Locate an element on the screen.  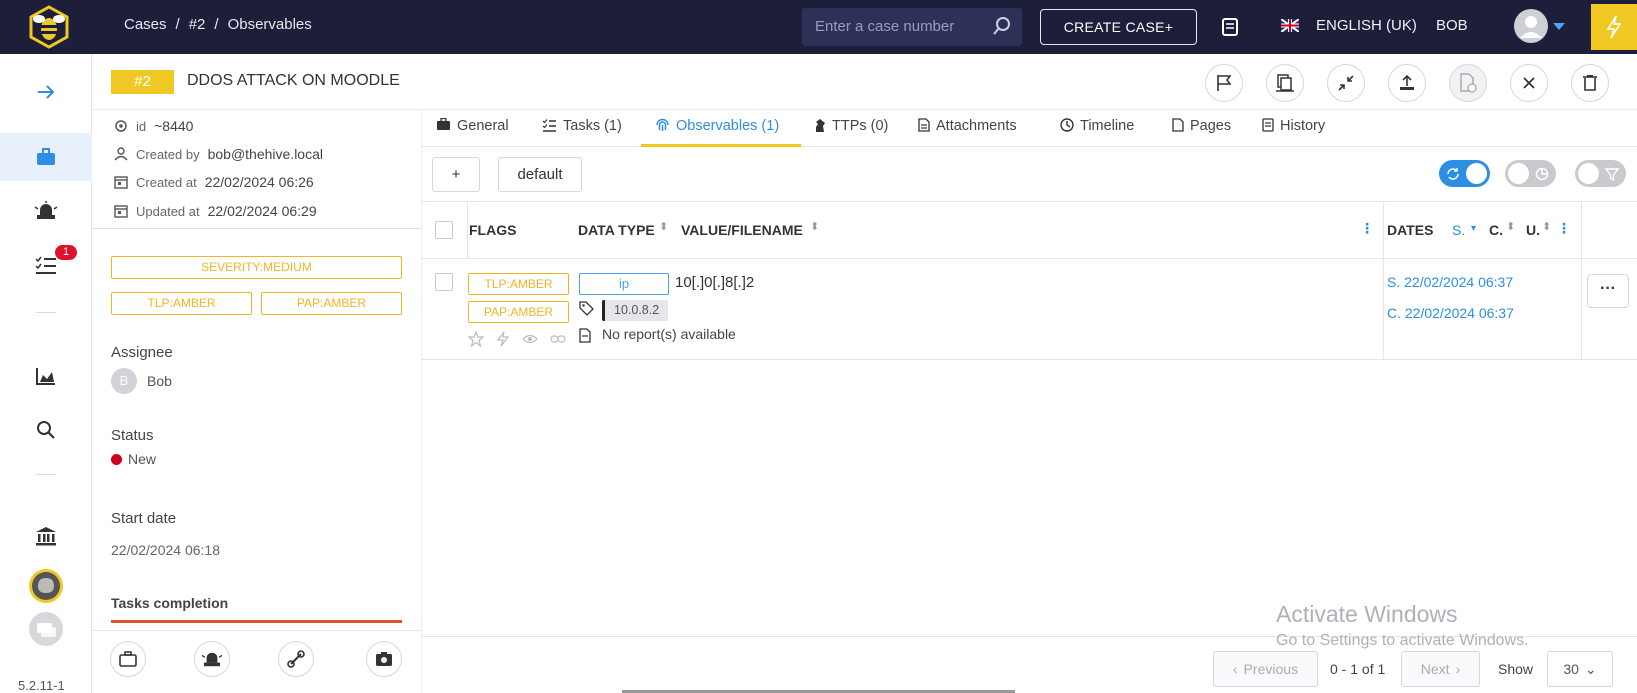
report-status: No report(s) available is located at coordinates (669, 334).